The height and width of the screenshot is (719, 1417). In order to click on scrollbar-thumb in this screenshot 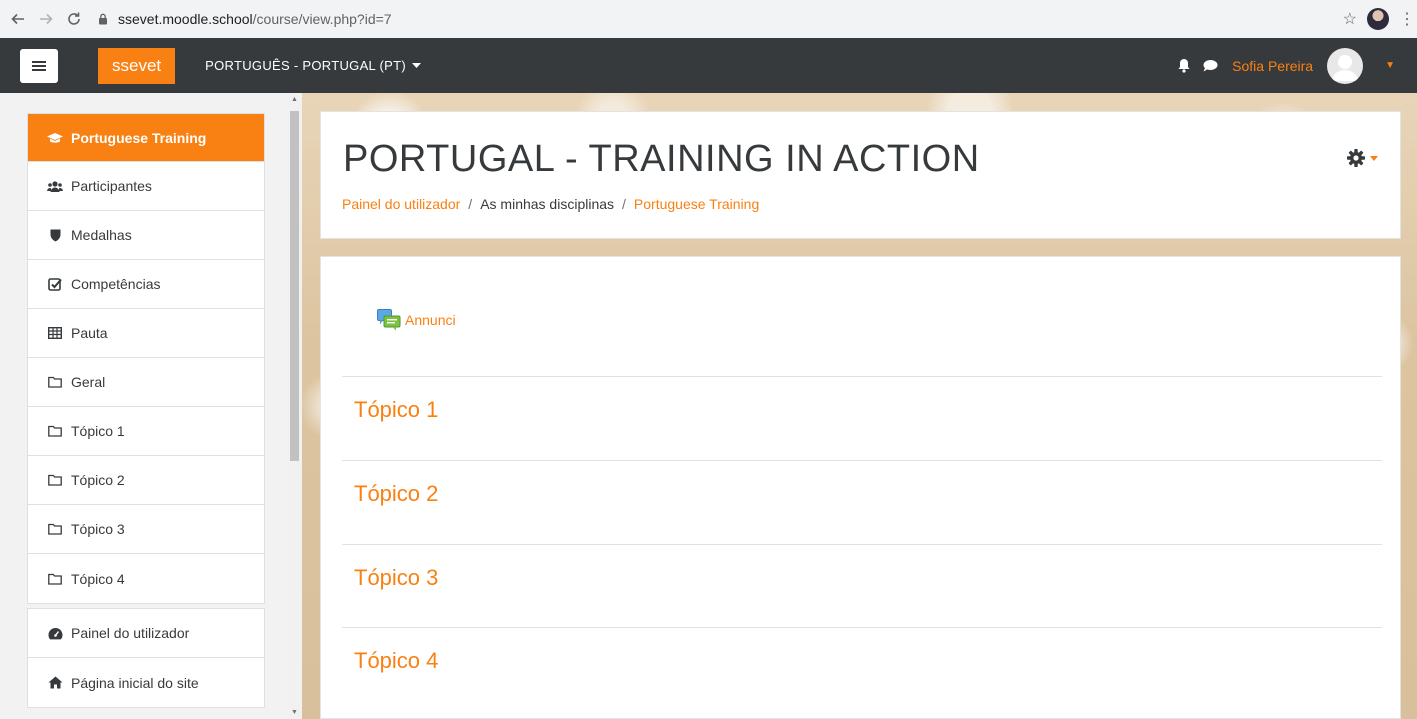, I will do `click(294, 286)`.